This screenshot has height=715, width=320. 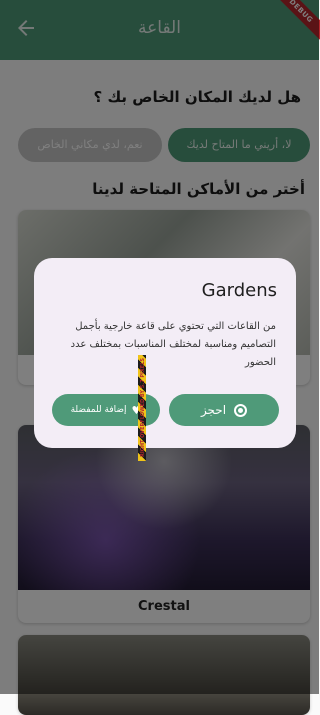 I want to click on radio-icon, so click(x=241, y=410).